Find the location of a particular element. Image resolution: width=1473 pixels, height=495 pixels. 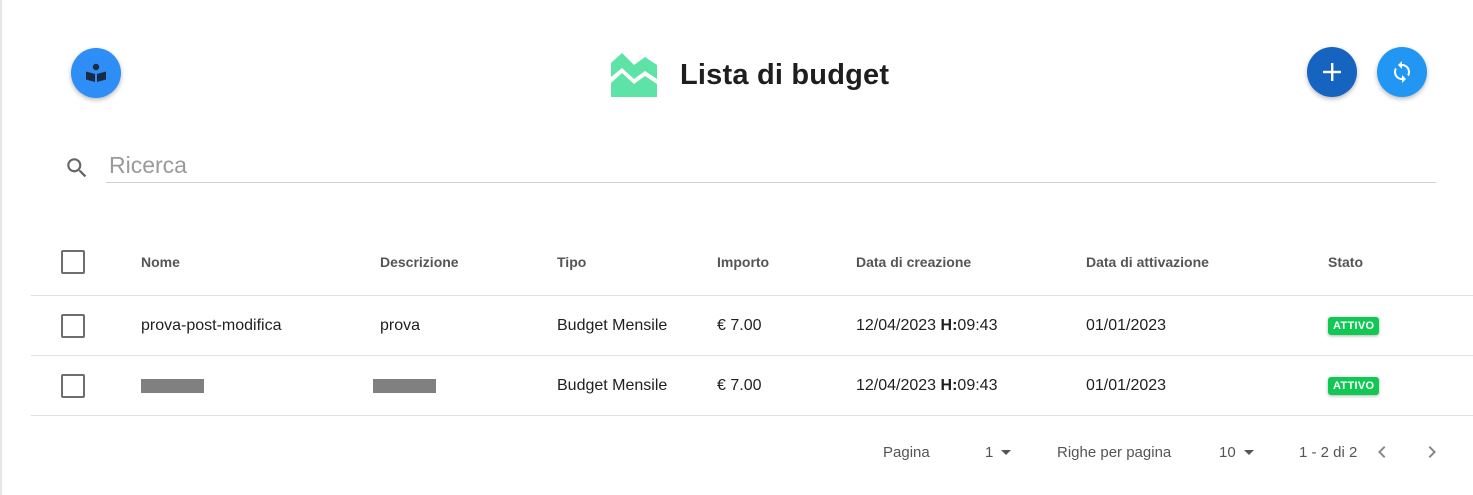

select-all-checkbox is located at coordinates (73, 261).